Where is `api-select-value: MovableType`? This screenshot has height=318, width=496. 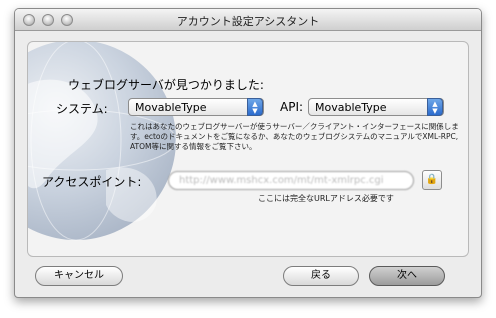 api-select-value: MovableType is located at coordinates (351, 107).